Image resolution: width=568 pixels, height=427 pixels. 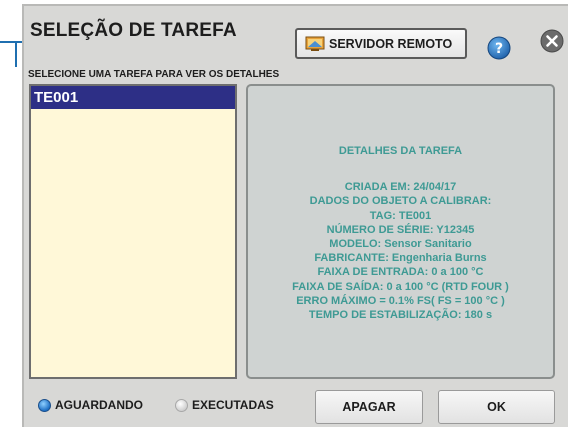 What do you see at coordinates (400, 215) in the screenshot?
I see `details-line-tag: TAG: TE001` at bounding box center [400, 215].